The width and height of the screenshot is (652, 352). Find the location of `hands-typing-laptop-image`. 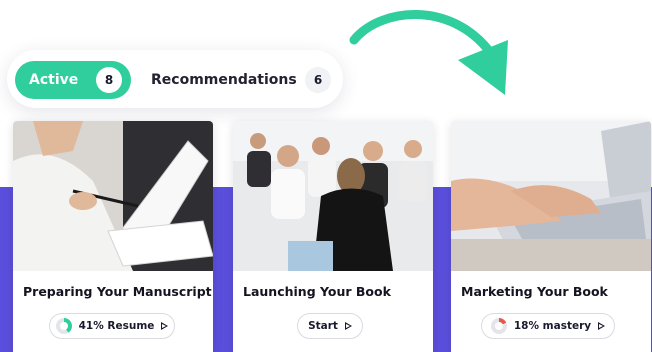

hands-typing-laptop-image is located at coordinates (551, 196).